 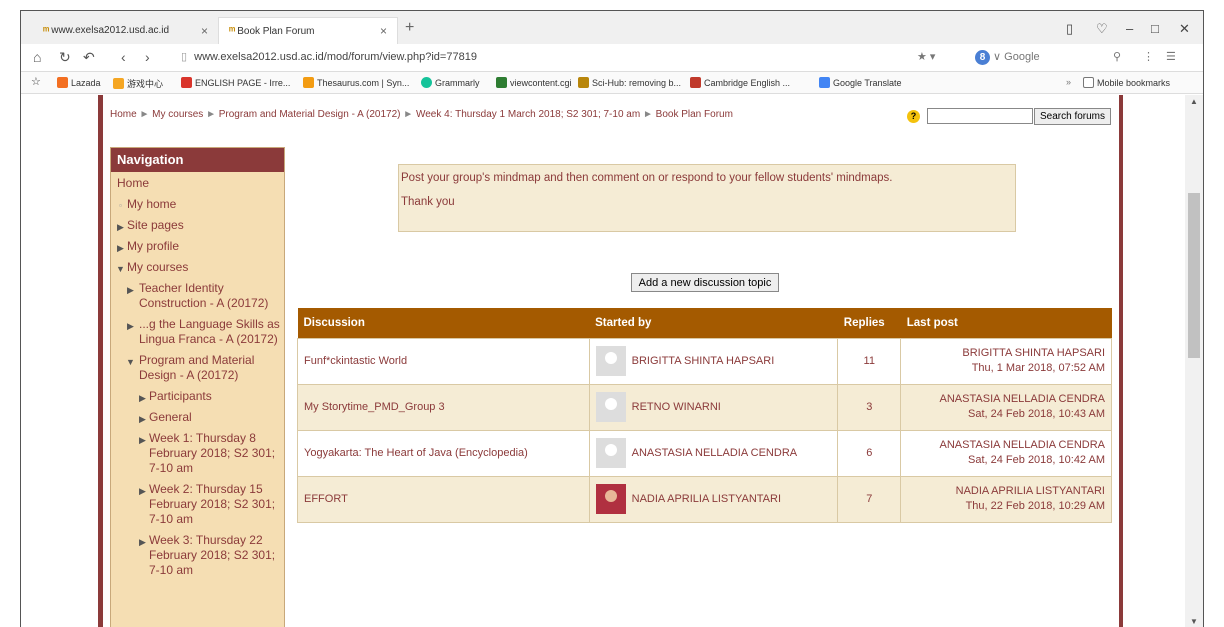 I want to click on nav-participants: ▶ Participants, so click(x=197, y=396).